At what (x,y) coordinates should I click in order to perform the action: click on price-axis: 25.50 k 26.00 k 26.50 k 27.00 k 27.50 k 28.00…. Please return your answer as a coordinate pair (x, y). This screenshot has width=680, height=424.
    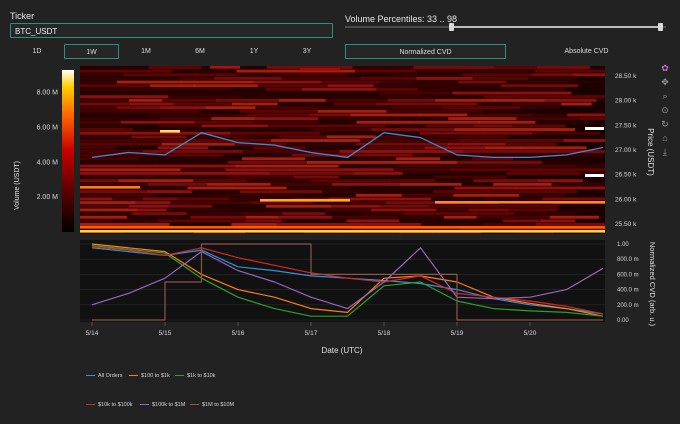
    Looking at the image, I should click on (626, 150).